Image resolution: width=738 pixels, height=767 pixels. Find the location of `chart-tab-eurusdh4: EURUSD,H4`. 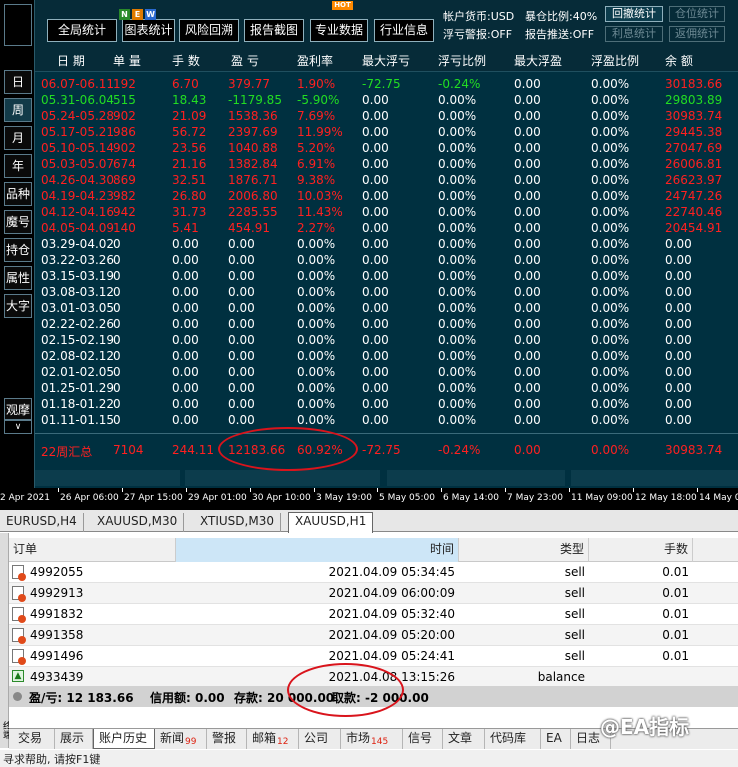

chart-tab-eurusdh4: EURUSD,H4 is located at coordinates (42, 522).